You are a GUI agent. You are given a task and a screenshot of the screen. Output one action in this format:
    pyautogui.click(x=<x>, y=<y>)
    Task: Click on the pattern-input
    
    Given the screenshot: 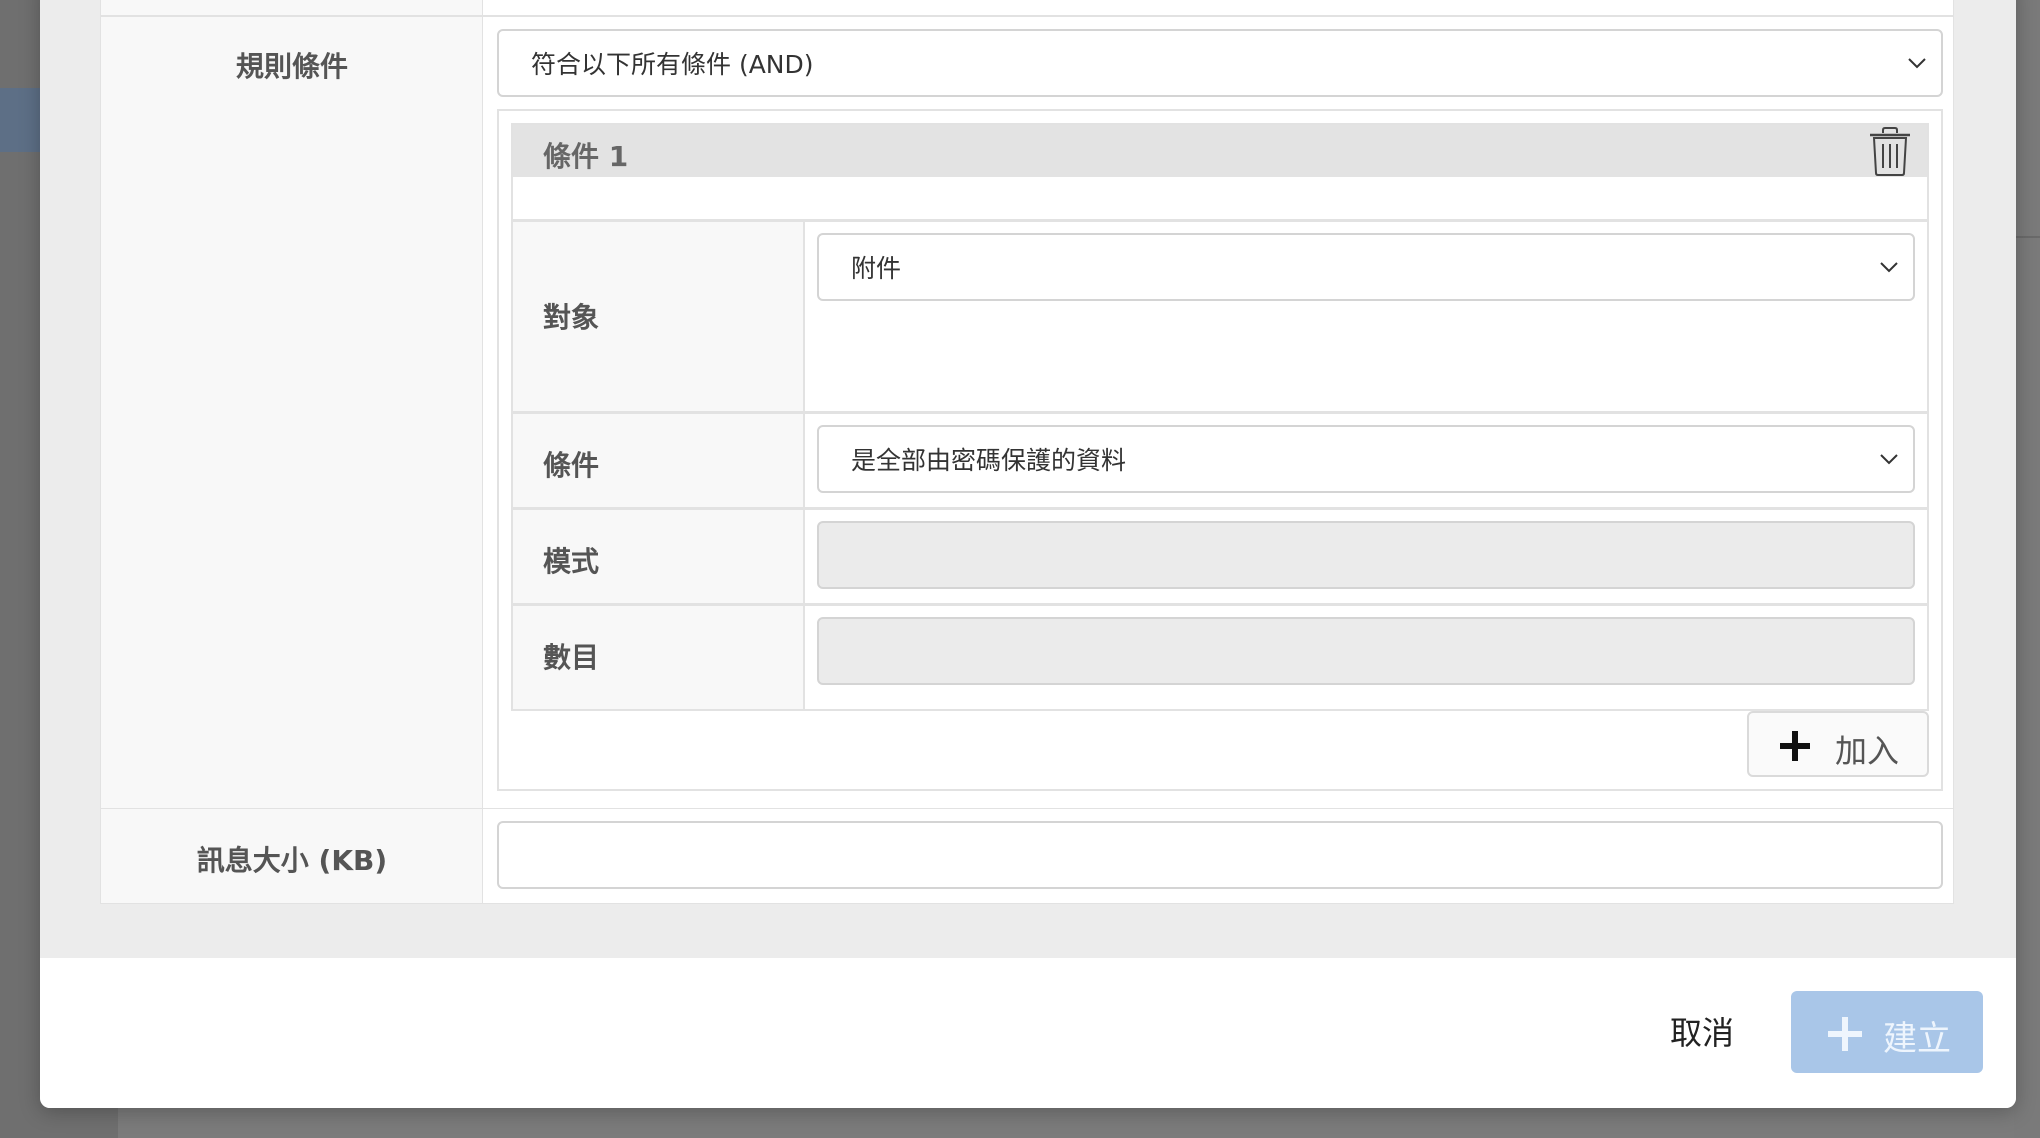 What is the action you would take?
    pyautogui.click(x=1366, y=555)
    